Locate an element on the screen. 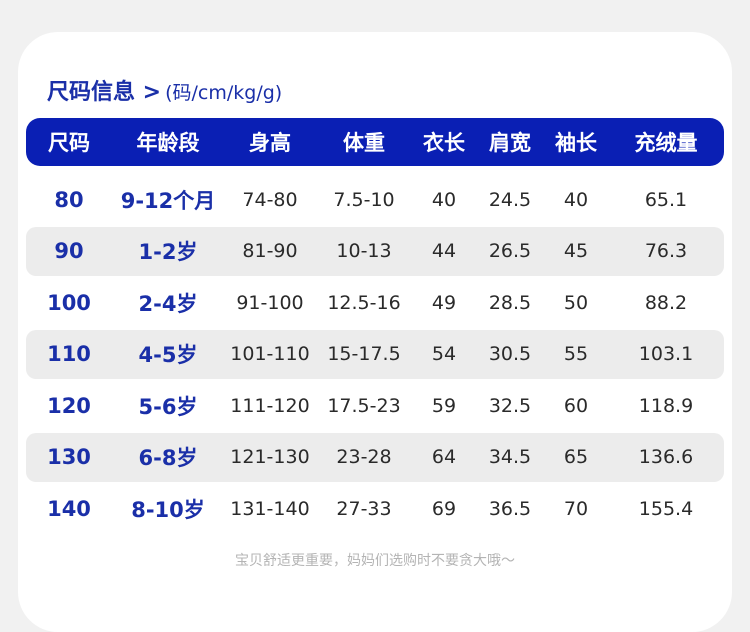  cell-fill: 155.4 is located at coordinates (666, 508).